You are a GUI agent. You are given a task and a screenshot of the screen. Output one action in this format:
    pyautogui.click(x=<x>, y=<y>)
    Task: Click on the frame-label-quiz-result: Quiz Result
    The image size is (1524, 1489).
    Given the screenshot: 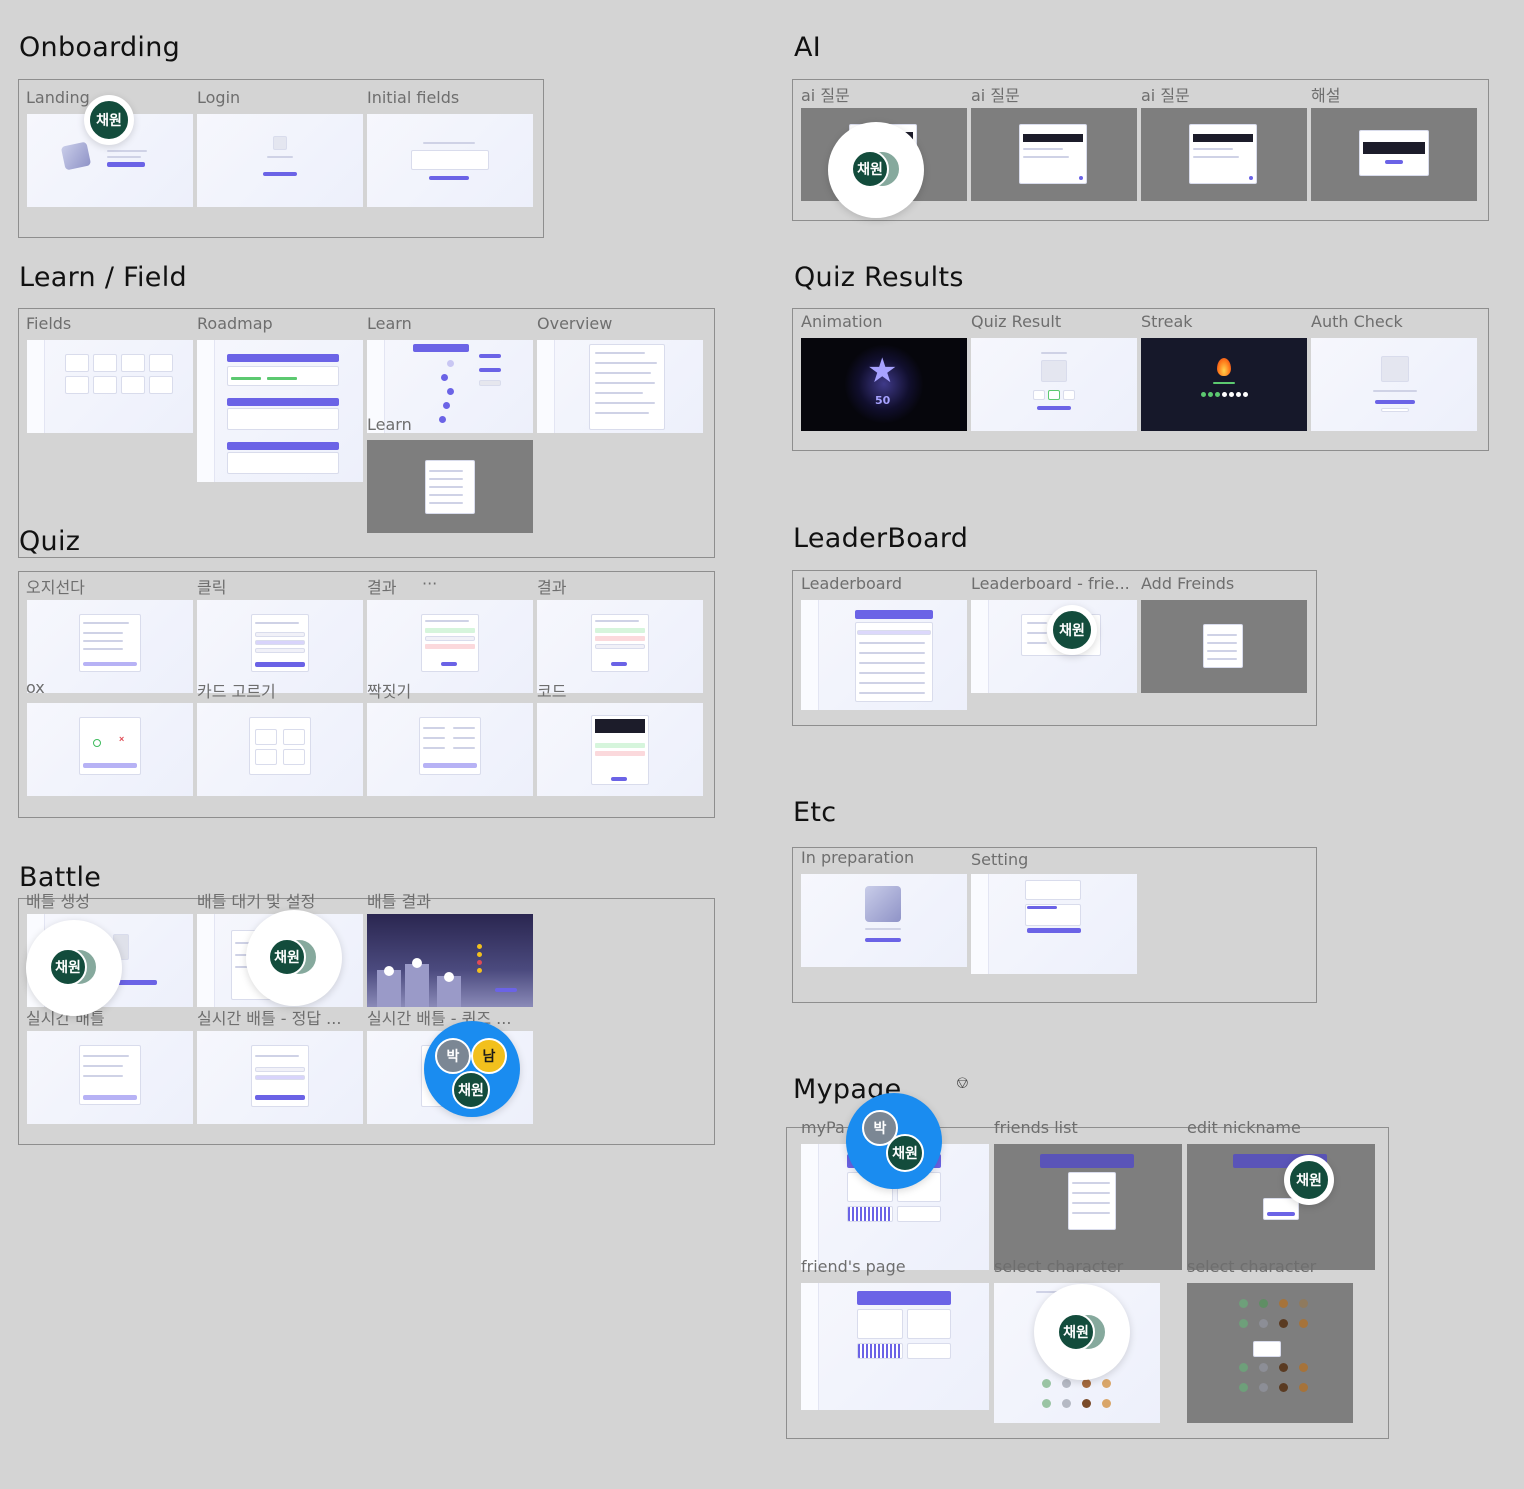 What is the action you would take?
    pyautogui.click(x=1016, y=321)
    